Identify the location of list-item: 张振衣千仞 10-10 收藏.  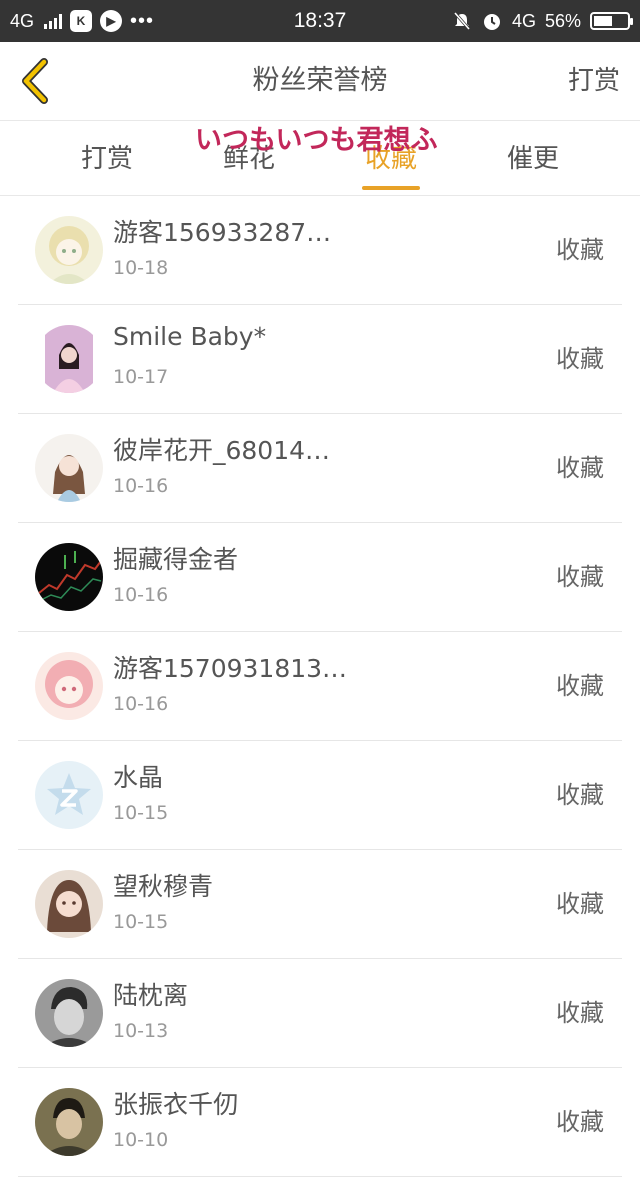
(320, 1122).